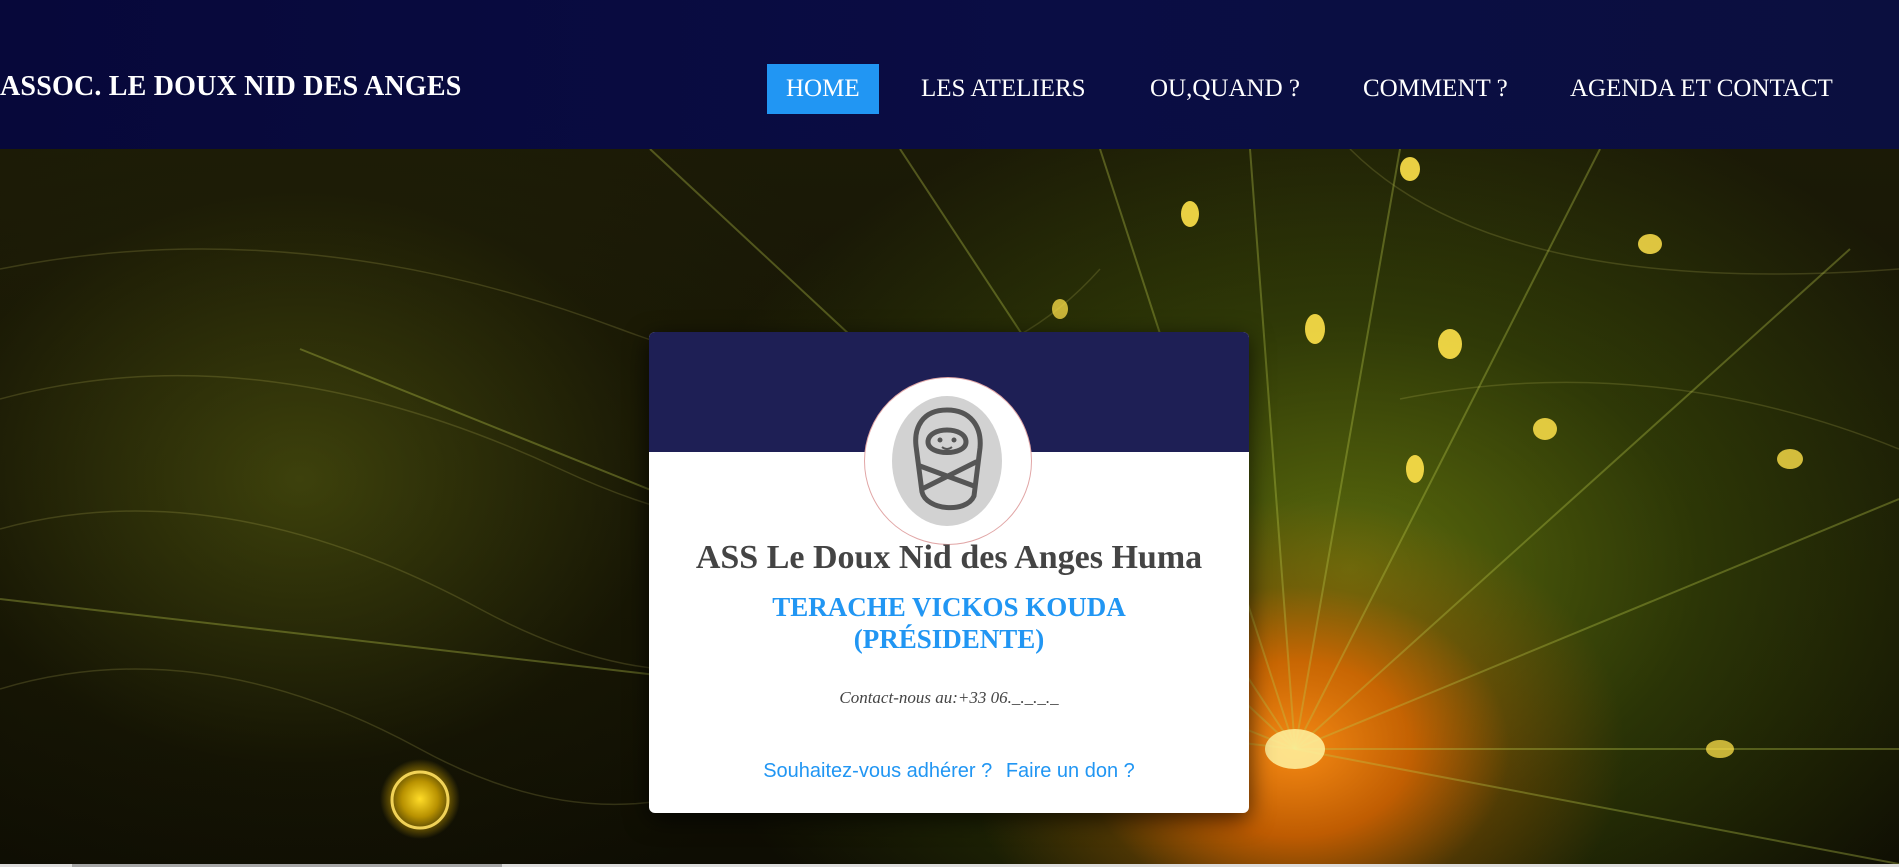 This screenshot has width=1899, height=867. I want to click on president-name: TERACHE VICKOS KOUDA, so click(949, 607).